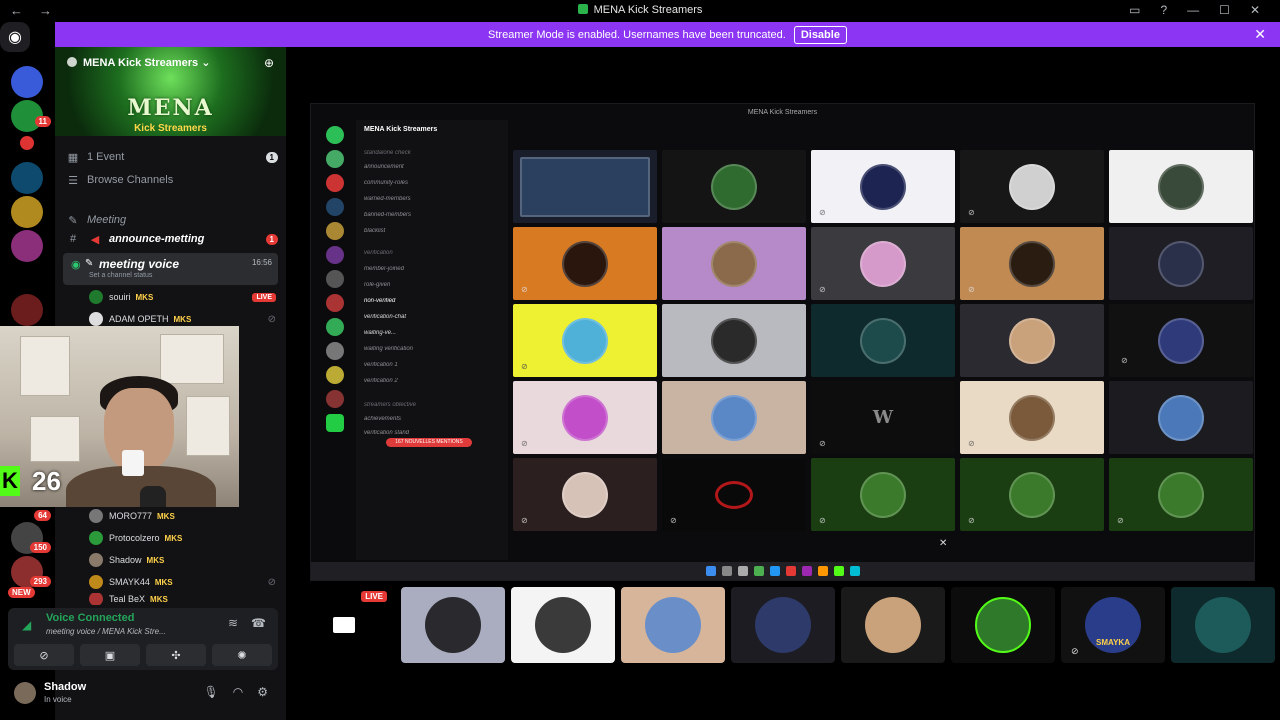 This screenshot has height=720, width=1280. Describe the element at coordinates (170, 128) in the screenshot. I see `server-logo-subtitle: Kick Streamers` at that location.